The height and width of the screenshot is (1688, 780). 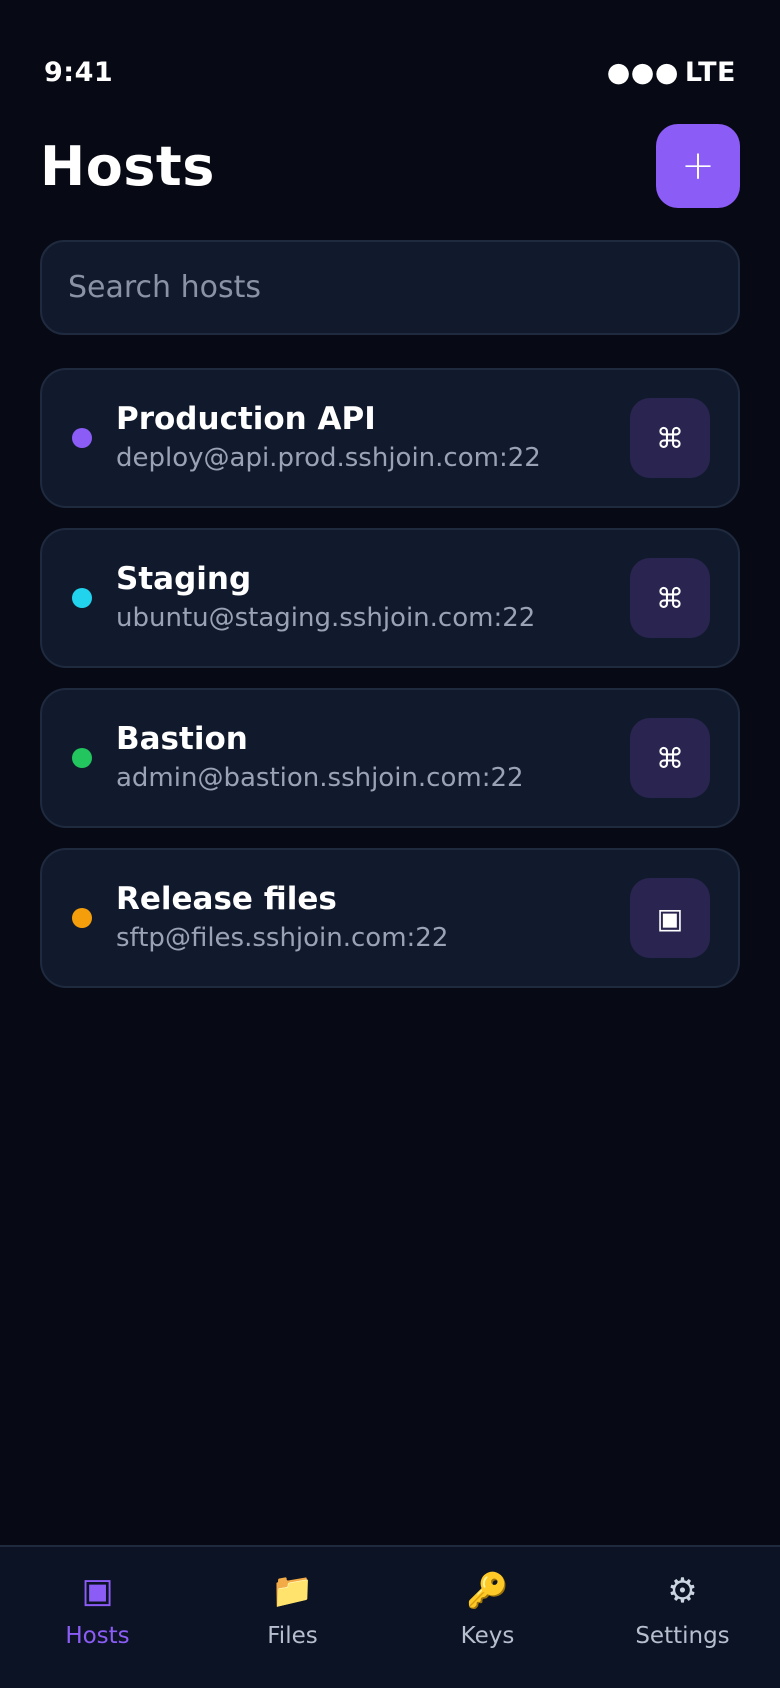 I want to click on tab-bar: ▣ Hosts 📁 Files 🔑 Keys ⚙ Settings, so click(x=390, y=1616).